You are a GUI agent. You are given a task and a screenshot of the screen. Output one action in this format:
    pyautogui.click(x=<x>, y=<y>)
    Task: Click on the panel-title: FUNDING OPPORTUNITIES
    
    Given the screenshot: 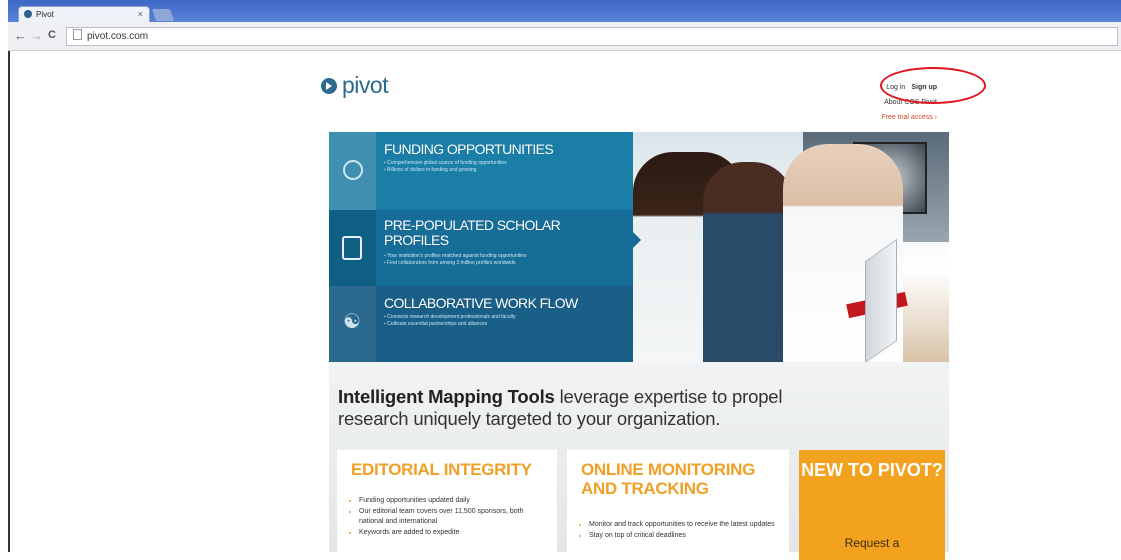 What is the action you would take?
    pyautogui.click(x=469, y=149)
    